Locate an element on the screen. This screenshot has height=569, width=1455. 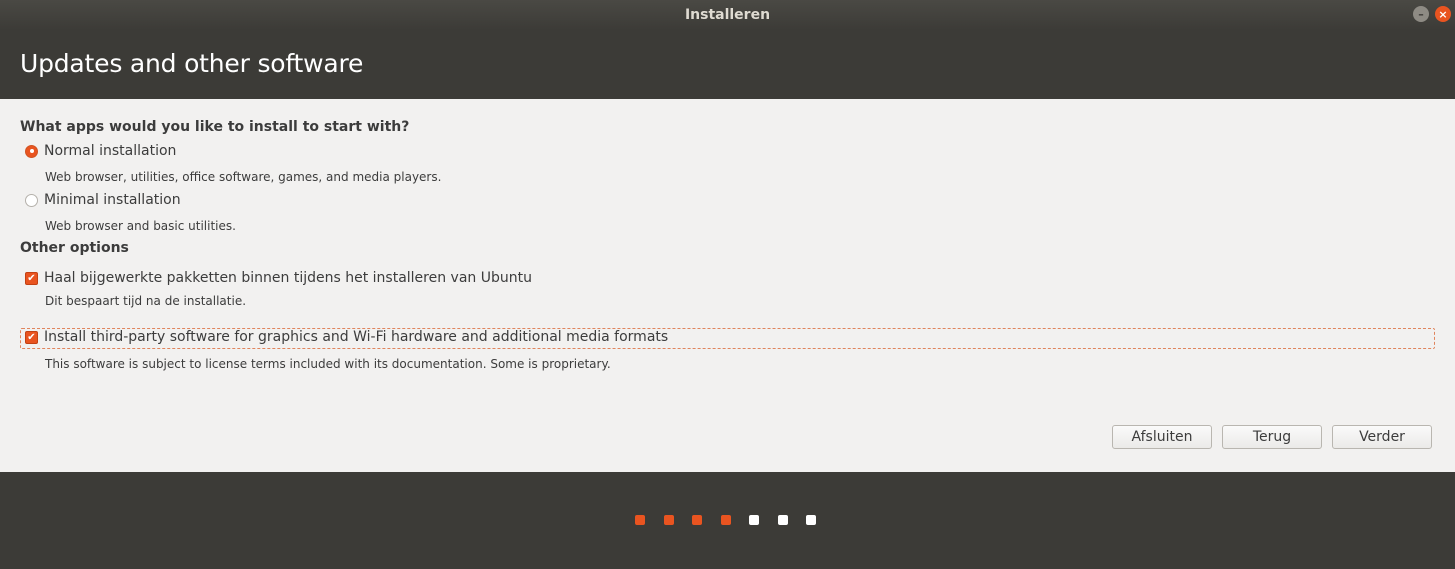
quit-button: Afsluiten is located at coordinates (1162, 437).